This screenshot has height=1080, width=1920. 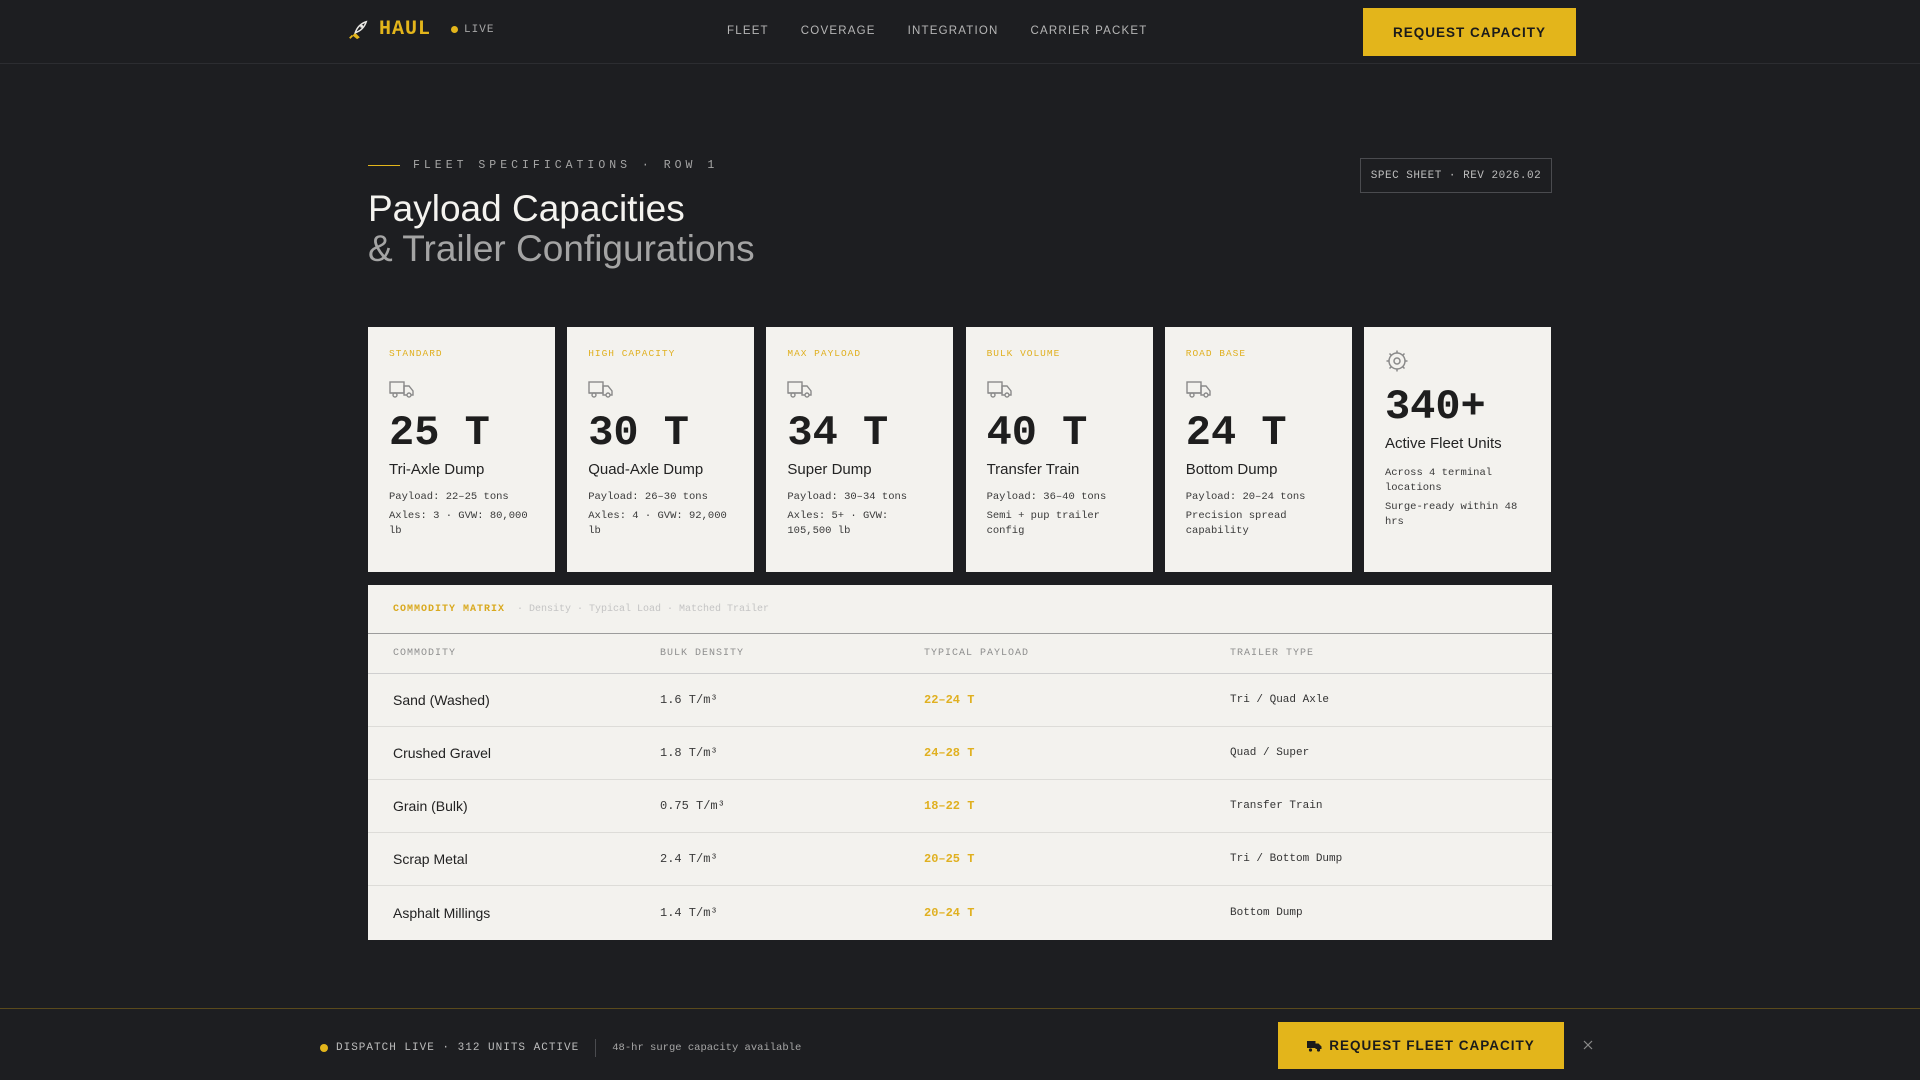 What do you see at coordinates (648, 497) in the screenshot?
I see `card-payload: Payload: 26–30 tons` at bounding box center [648, 497].